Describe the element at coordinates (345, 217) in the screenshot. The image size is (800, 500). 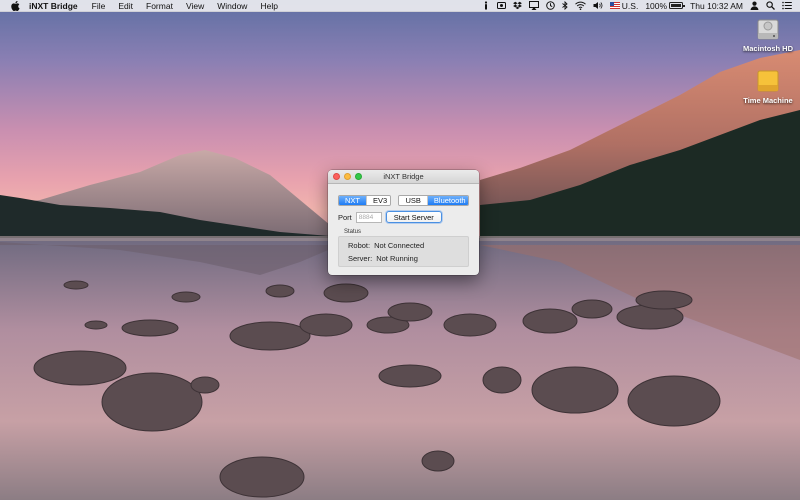
I see `port-label: Port` at that location.